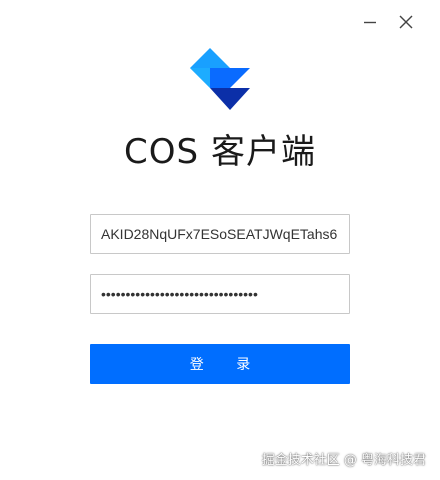 This screenshot has height=480, width=440. What do you see at coordinates (220, 364) in the screenshot?
I see `login-button: 登 录` at bounding box center [220, 364].